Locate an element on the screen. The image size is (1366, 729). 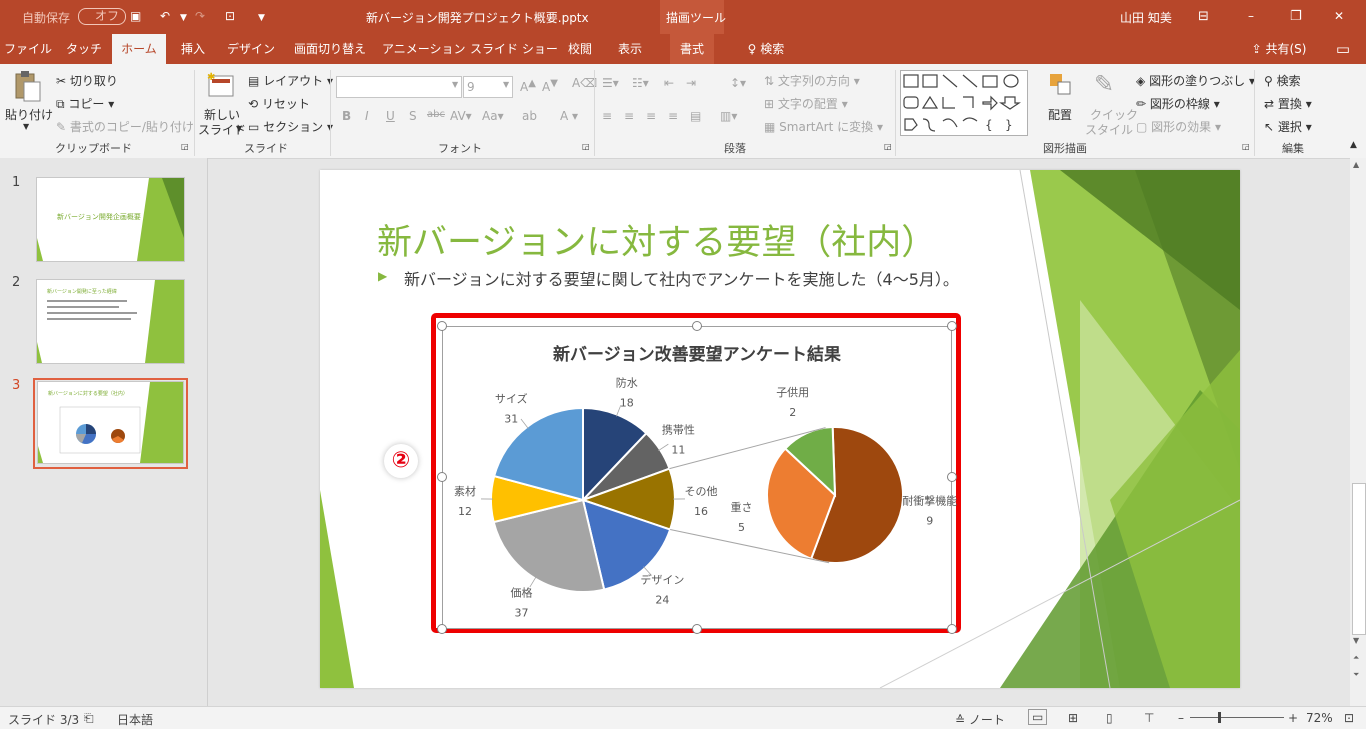
vertical-scrollbar: ▲ ▼ ⏶ ⏷ is located at coordinates (1358, 432).